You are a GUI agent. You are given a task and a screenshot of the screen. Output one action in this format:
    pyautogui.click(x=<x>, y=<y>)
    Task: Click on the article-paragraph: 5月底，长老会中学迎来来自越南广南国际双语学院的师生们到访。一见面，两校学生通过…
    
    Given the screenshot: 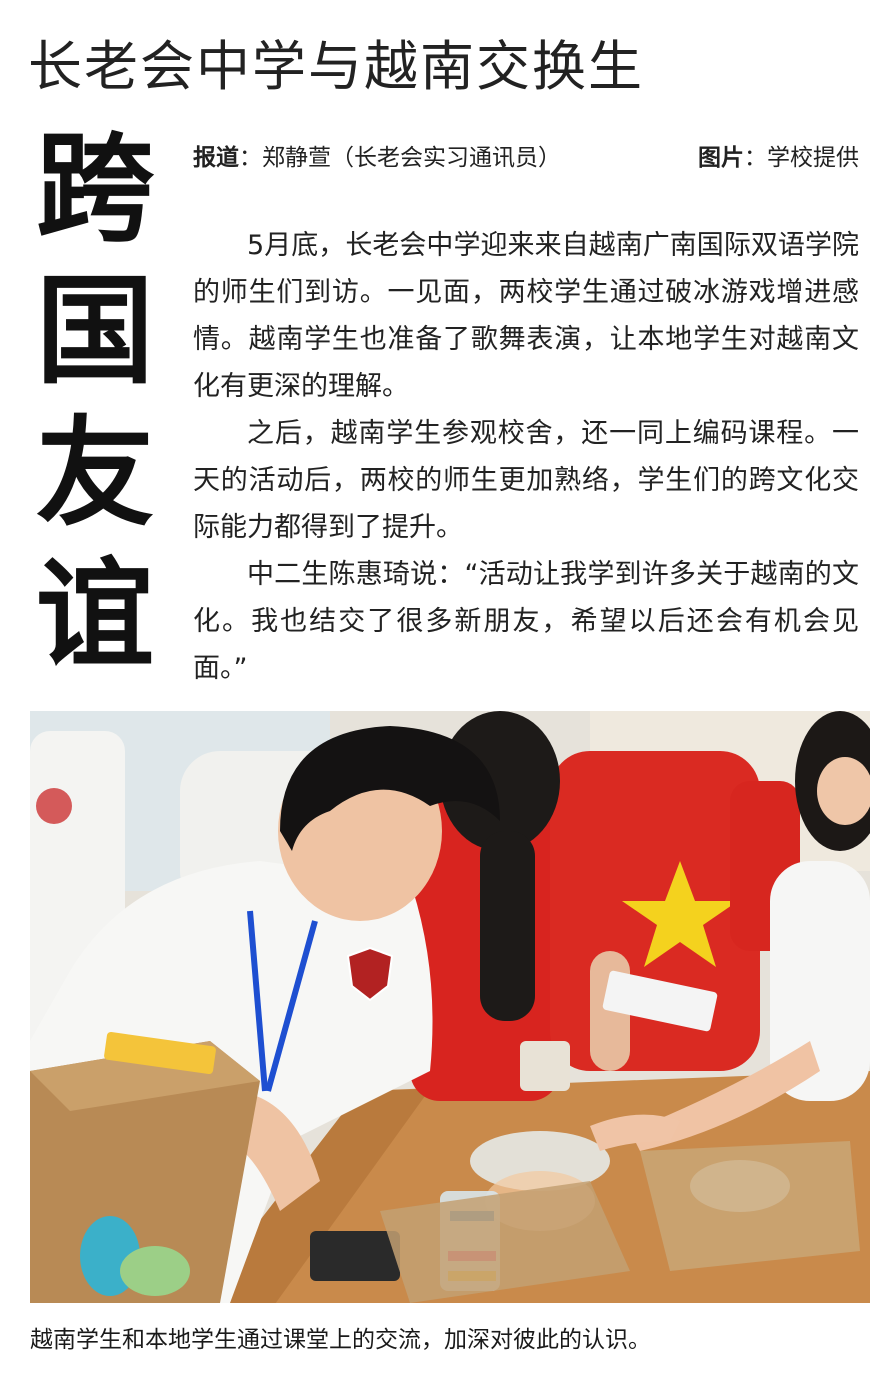 What is the action you would take?
    pyautogui.click(x=526, y=316)
    